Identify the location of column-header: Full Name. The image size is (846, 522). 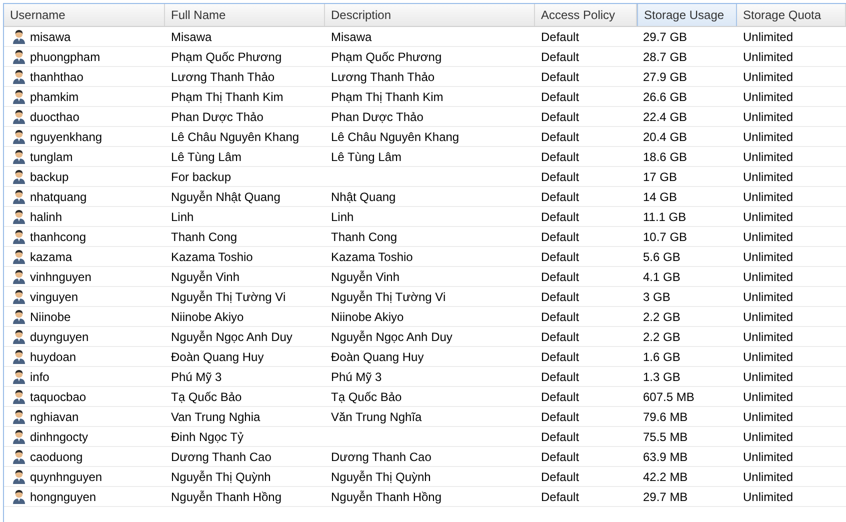
(245, 15).